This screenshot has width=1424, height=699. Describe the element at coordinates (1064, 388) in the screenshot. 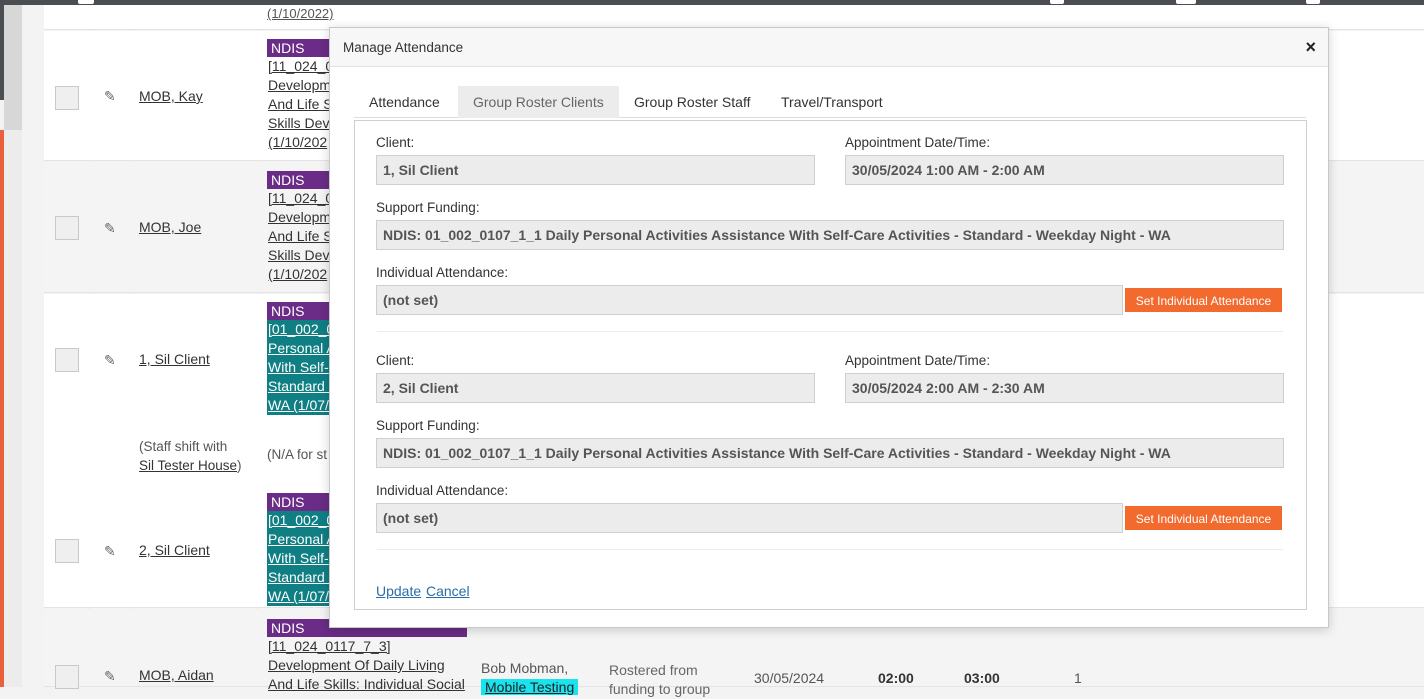

I see `appointment-field: 30/05/2024 2:00 AM - 2:30 AM` at that location.